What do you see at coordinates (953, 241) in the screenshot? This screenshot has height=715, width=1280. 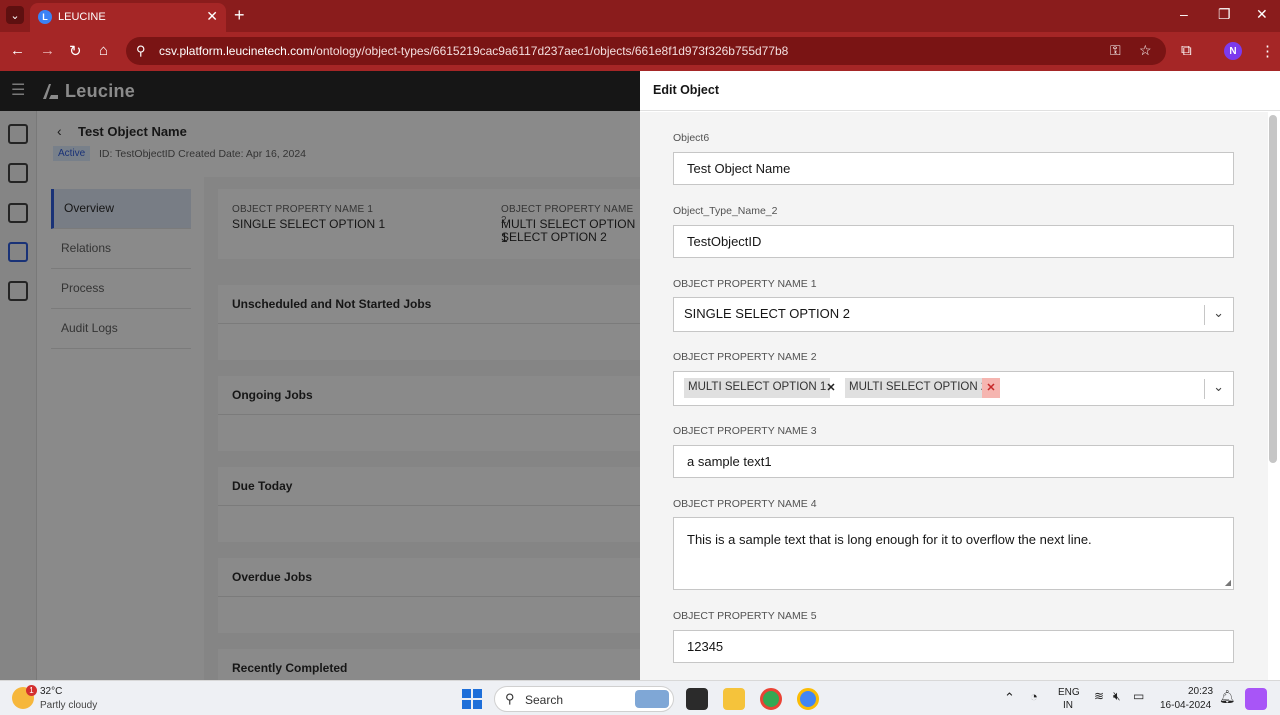 I see `object-id-input: TestObjectID` at bounding box center [953, 241].